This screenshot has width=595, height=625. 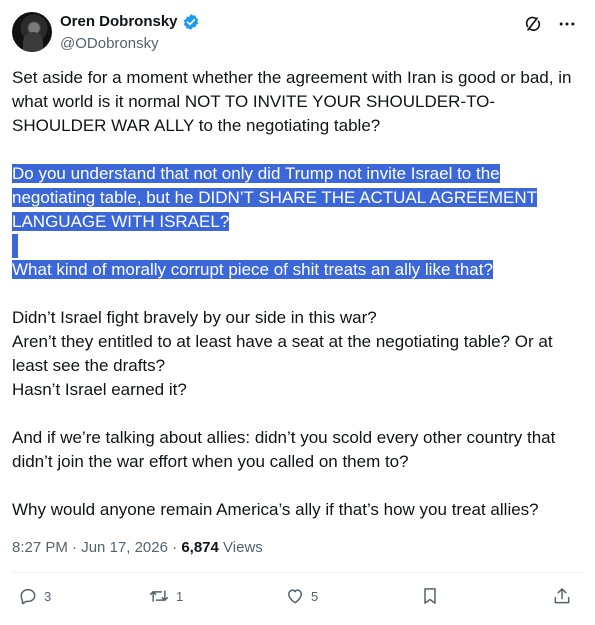 I want to click on repost-button: 1, so click(x=165, y=596).